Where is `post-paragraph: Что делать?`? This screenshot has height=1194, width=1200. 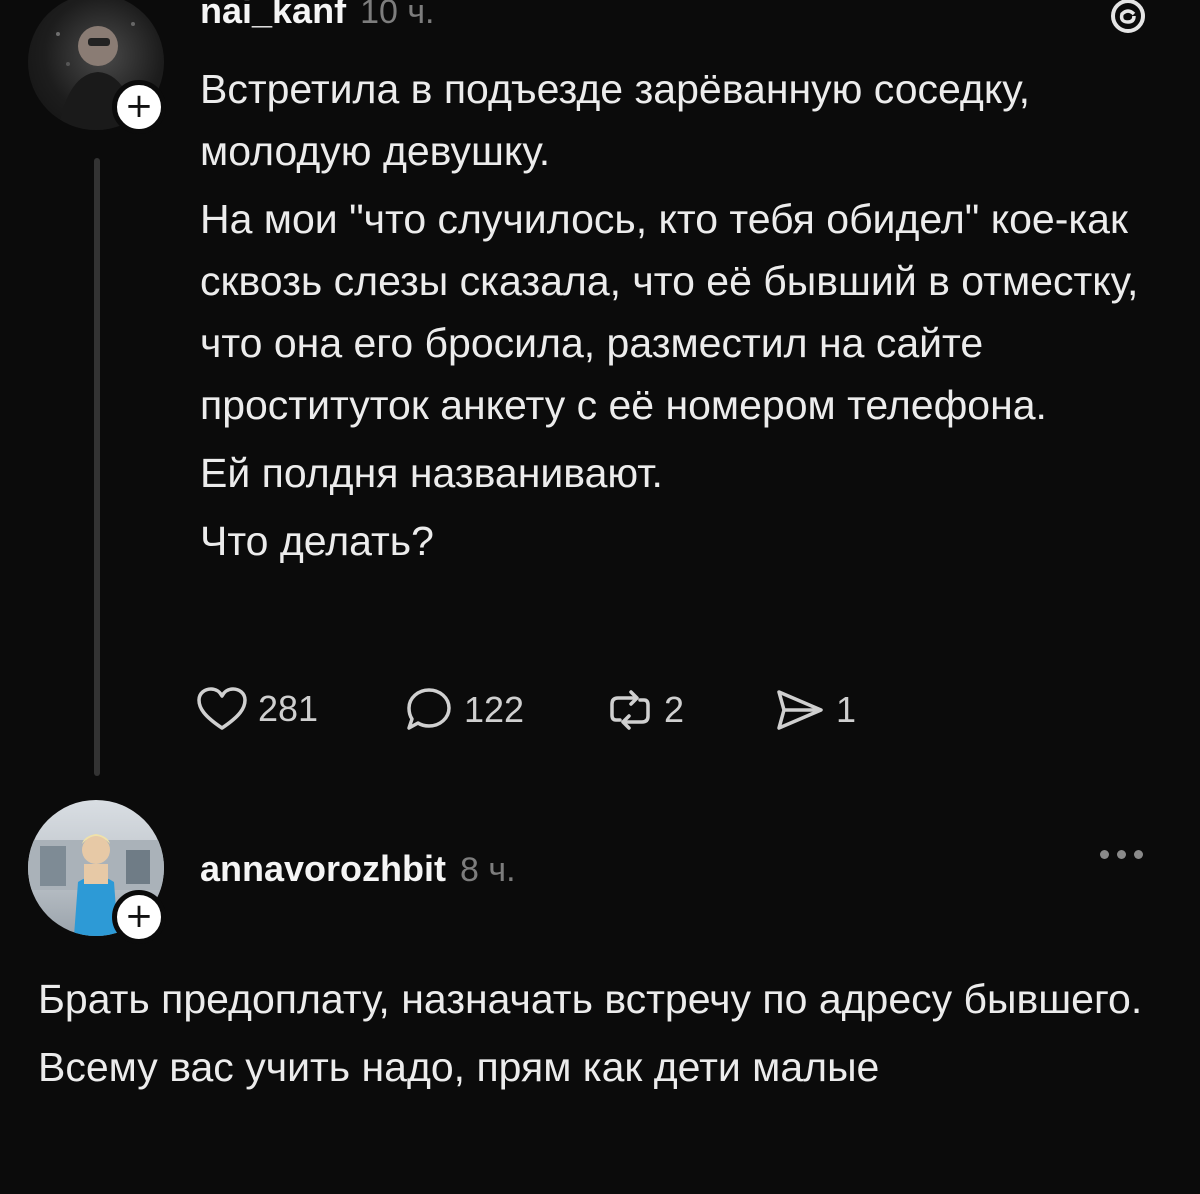
post-paragraph: Что делать? is located at coordinates (317, 541).